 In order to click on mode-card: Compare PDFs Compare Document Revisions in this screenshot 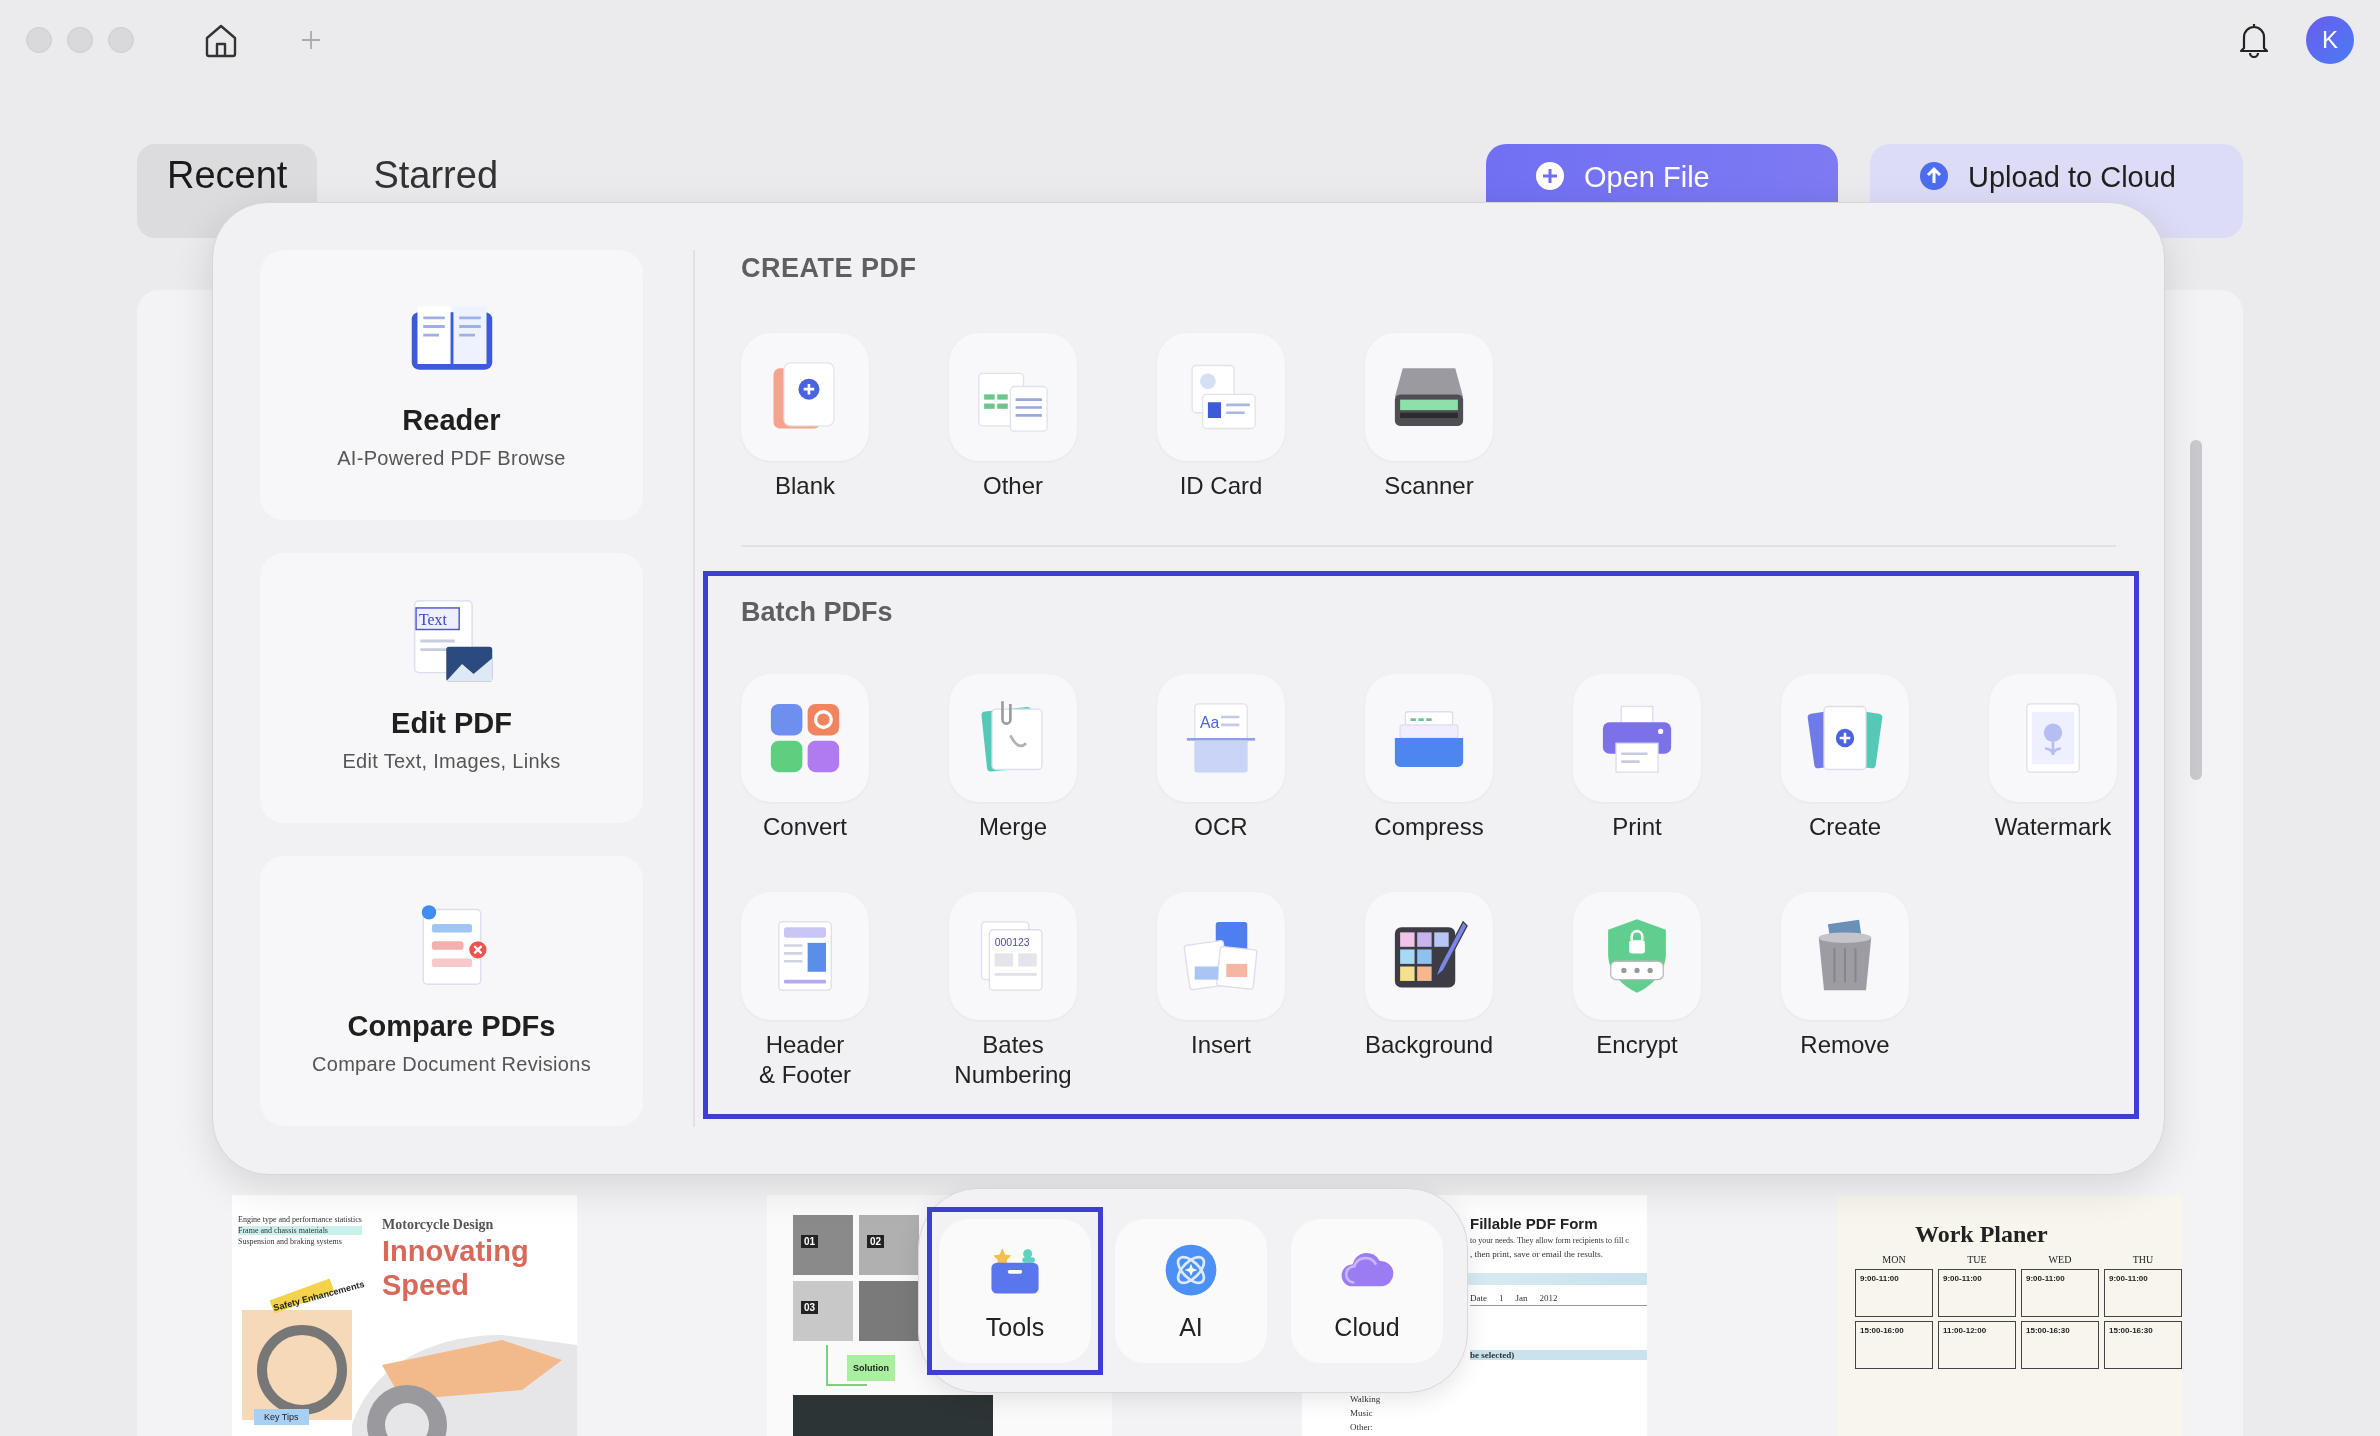, I will do `click(451, 991)`.